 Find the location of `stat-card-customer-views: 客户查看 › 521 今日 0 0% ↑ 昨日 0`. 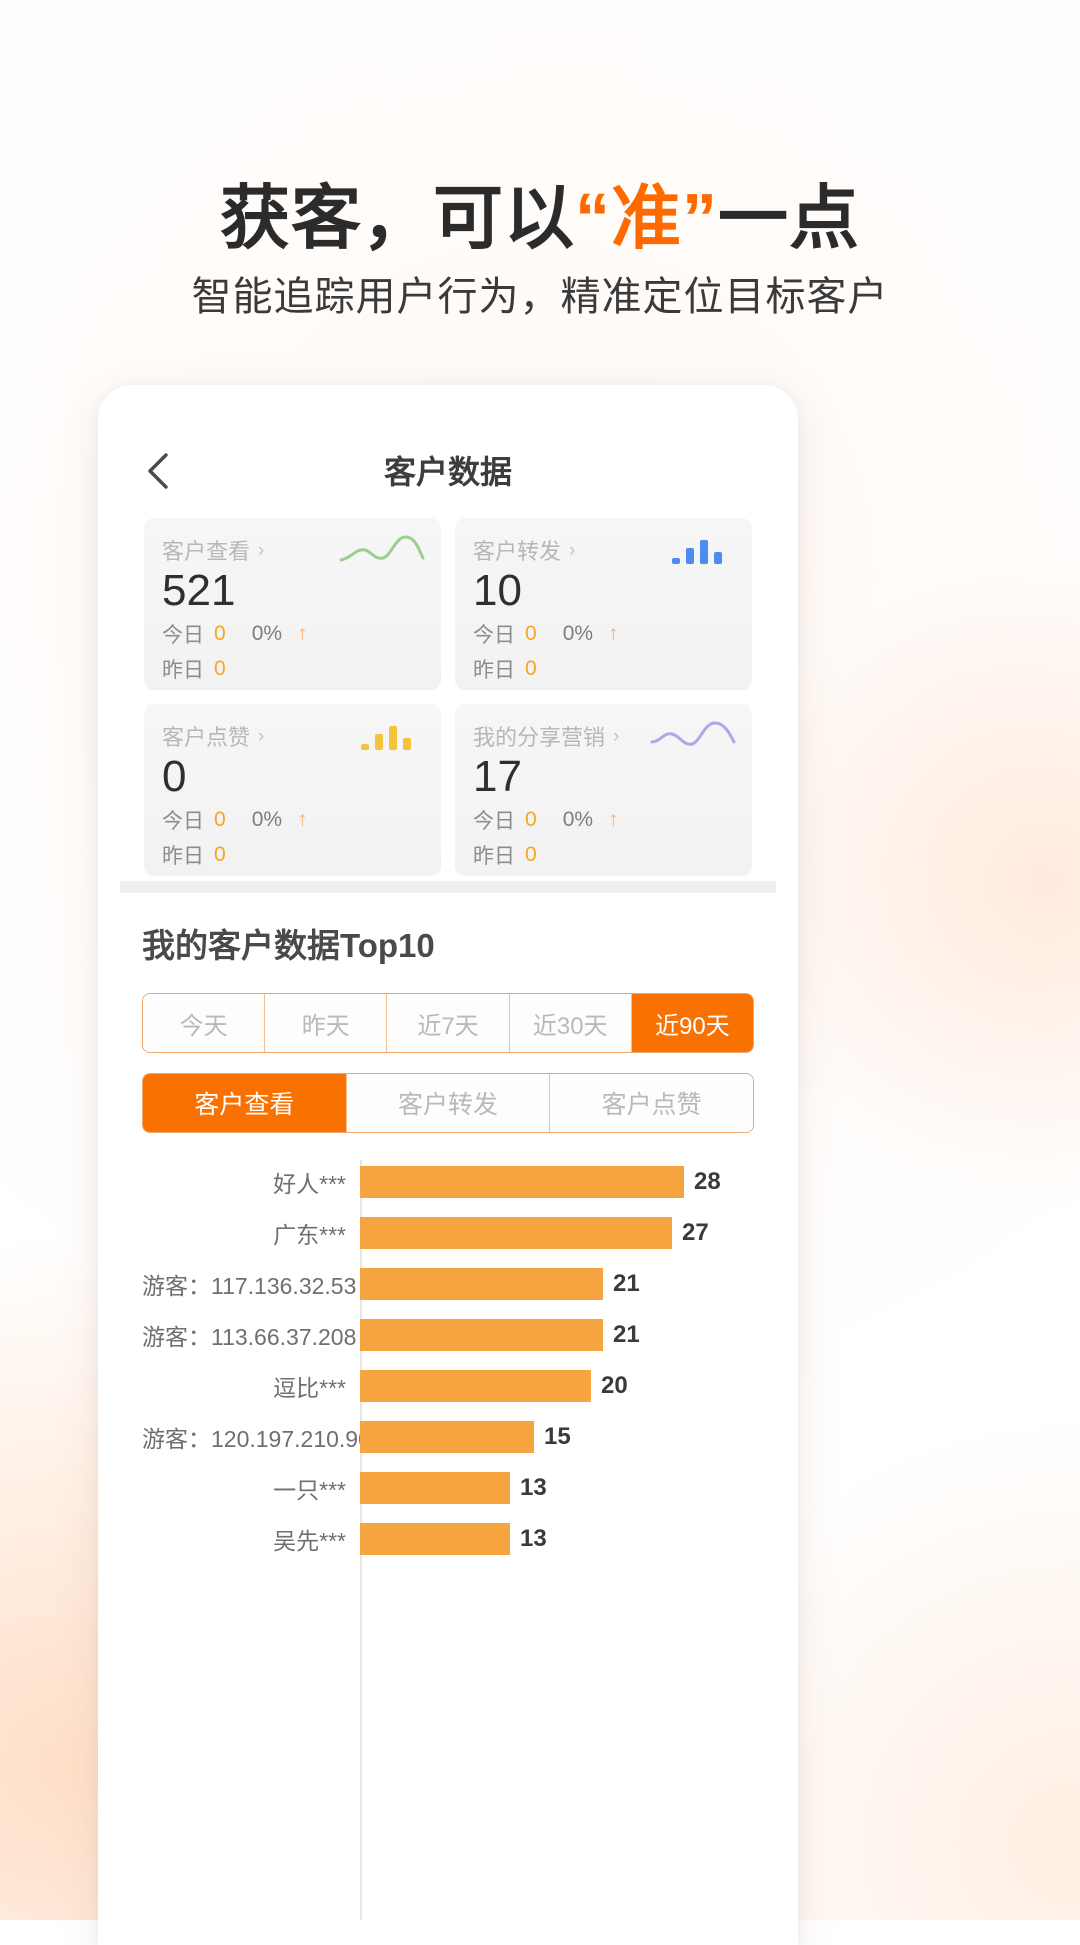

stat-card-customer-views: 客户查看 › 521 今日 0 0% ↑ 昨日 0 is located at coordinates (292, 604).